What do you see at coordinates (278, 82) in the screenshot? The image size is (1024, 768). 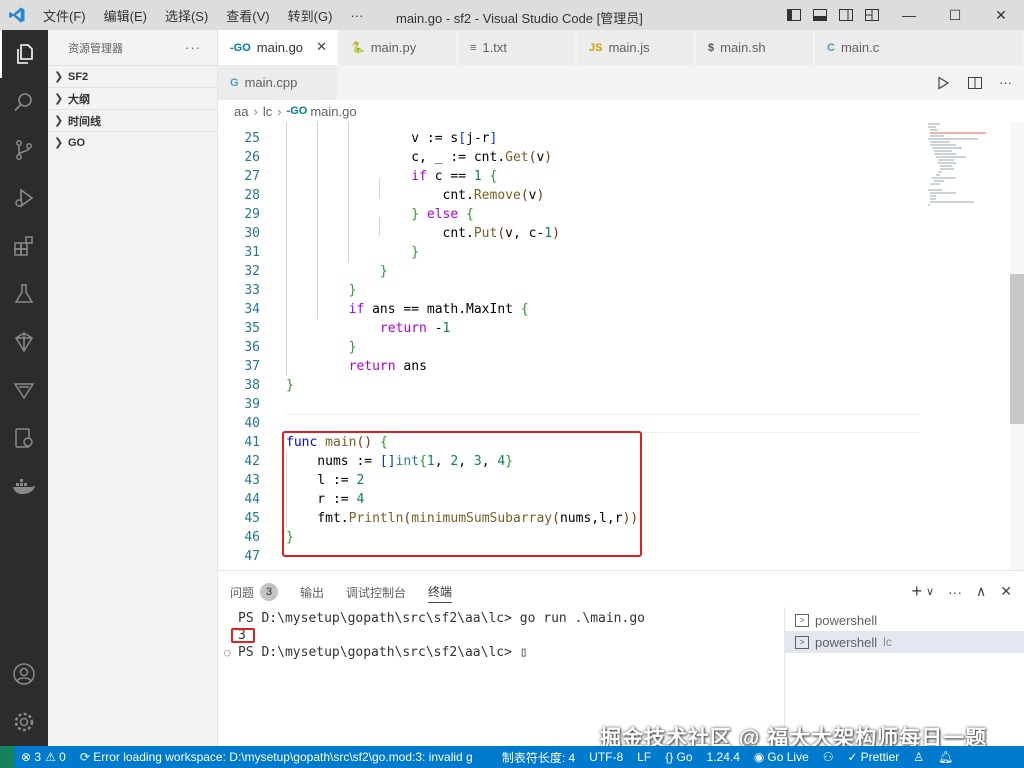 I see `tab-main-cpp: G main.cpp` at bounding box center [278, 82].